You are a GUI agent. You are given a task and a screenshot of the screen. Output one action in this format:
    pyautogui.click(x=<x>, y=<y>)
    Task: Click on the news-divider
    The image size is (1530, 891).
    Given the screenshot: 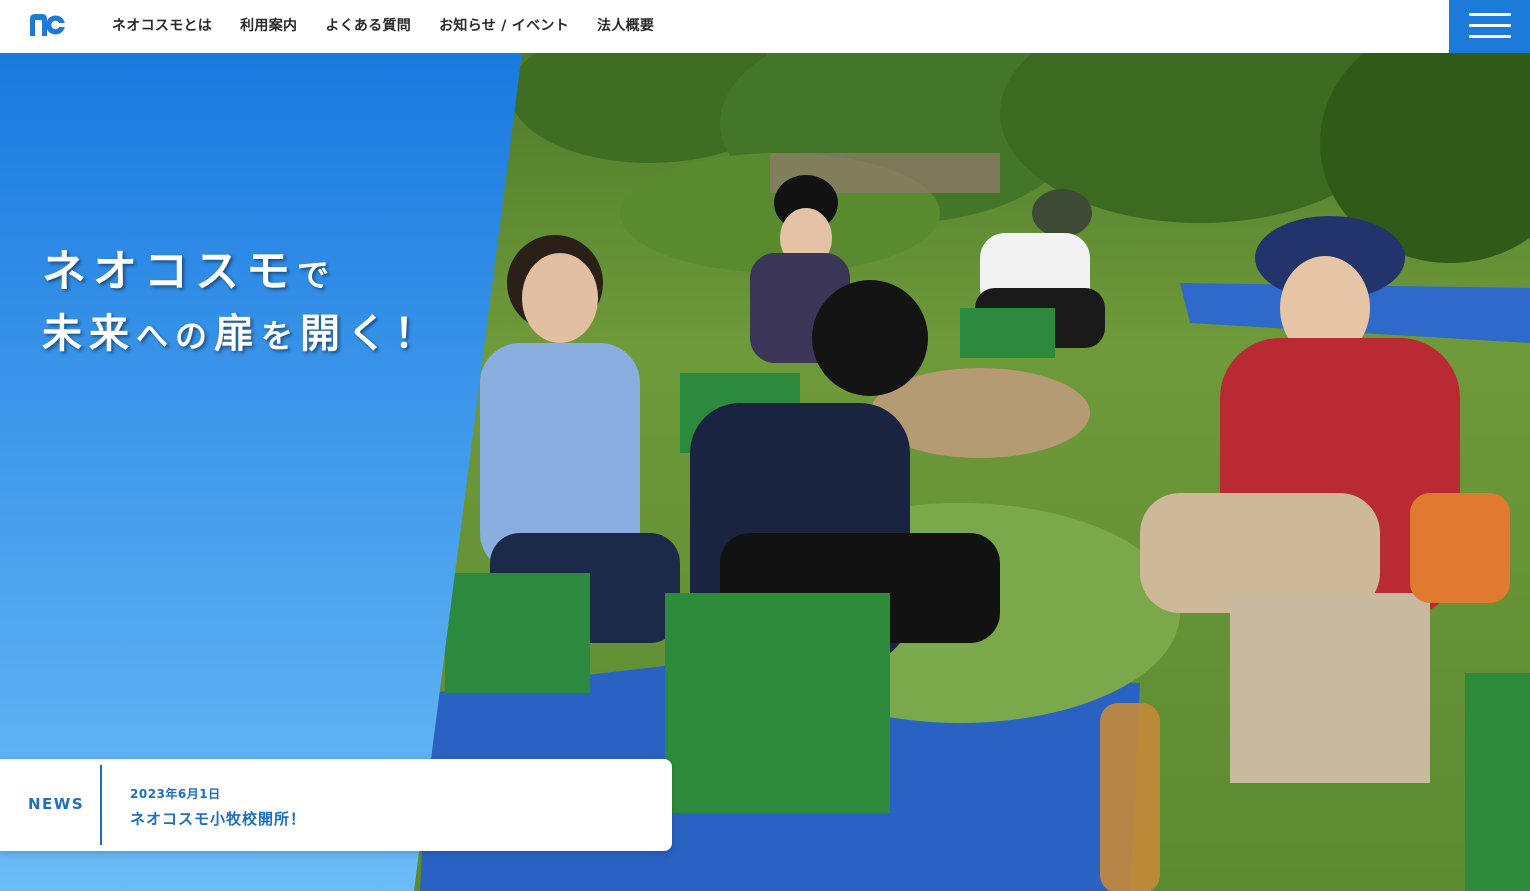 What is the action you would take?
    pyautogui.click(x=101, y=805)
    